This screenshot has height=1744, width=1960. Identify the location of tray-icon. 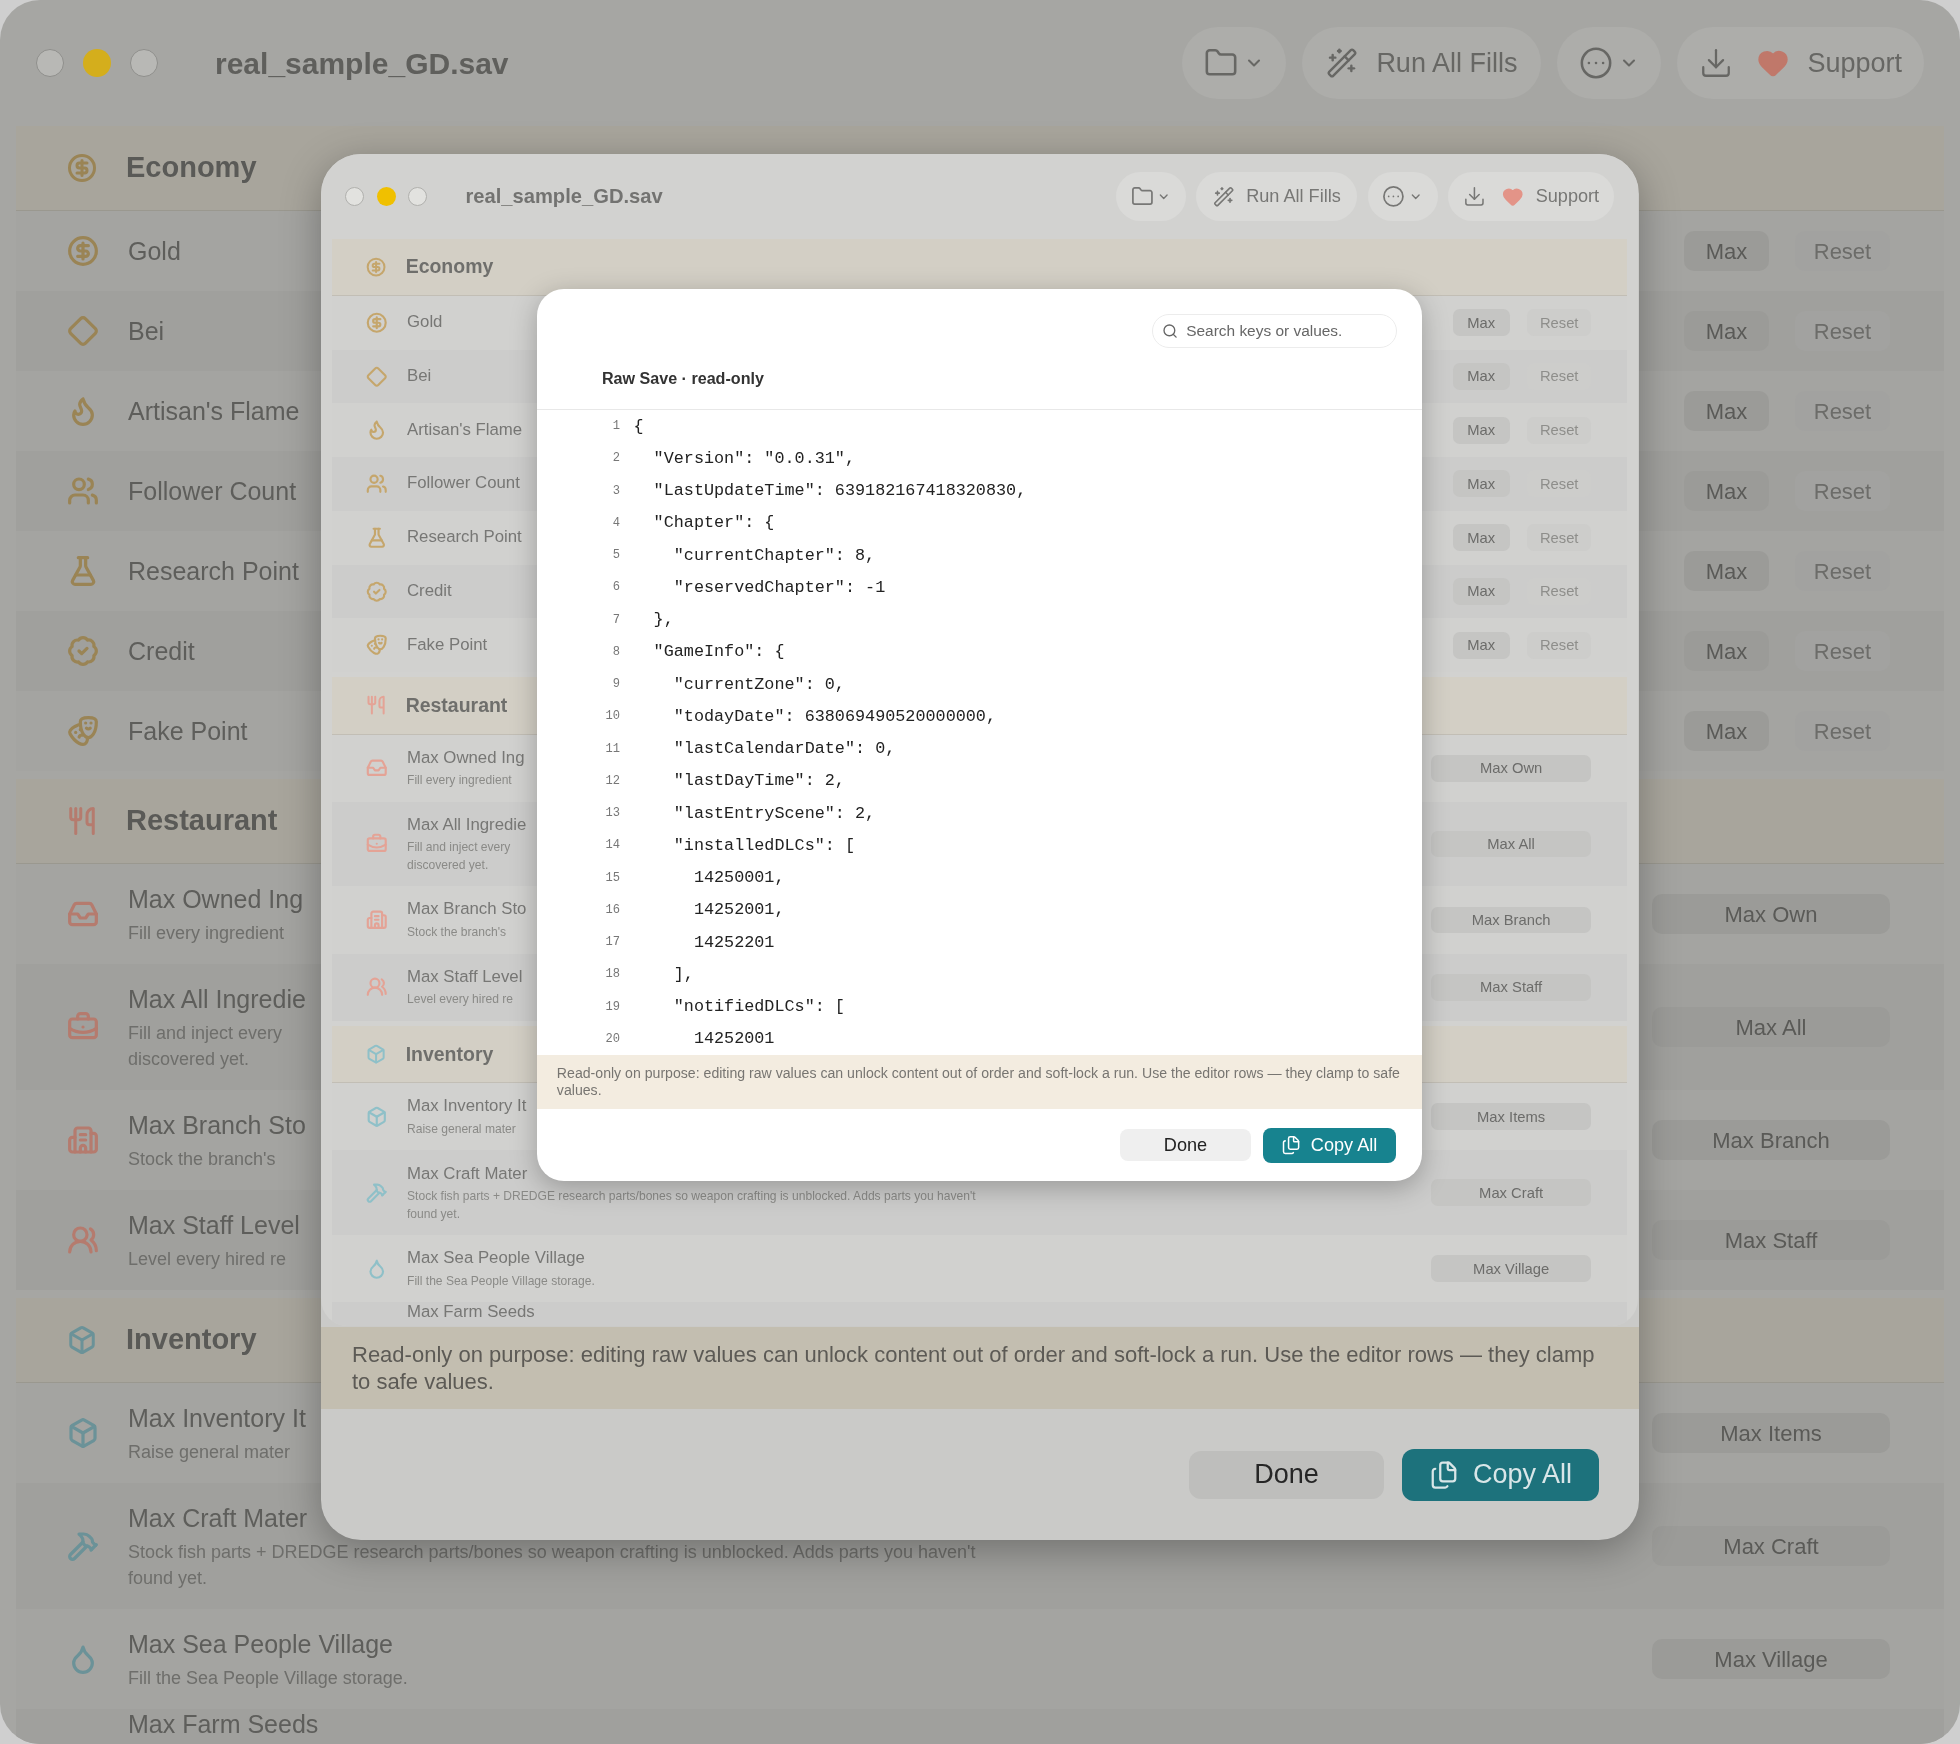
(377, 768).